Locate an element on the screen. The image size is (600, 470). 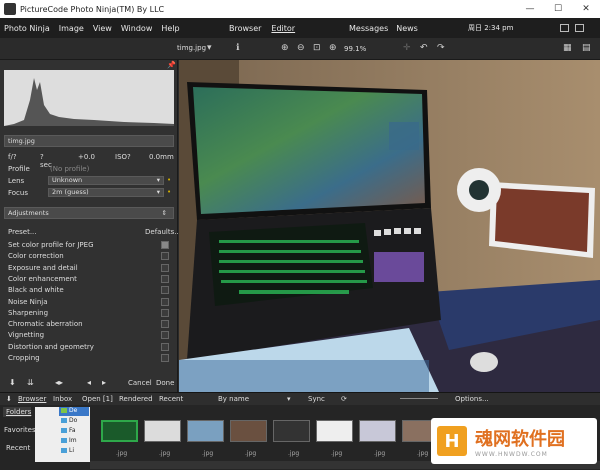
view-browser: Browser is located at coordinates (245, 28).